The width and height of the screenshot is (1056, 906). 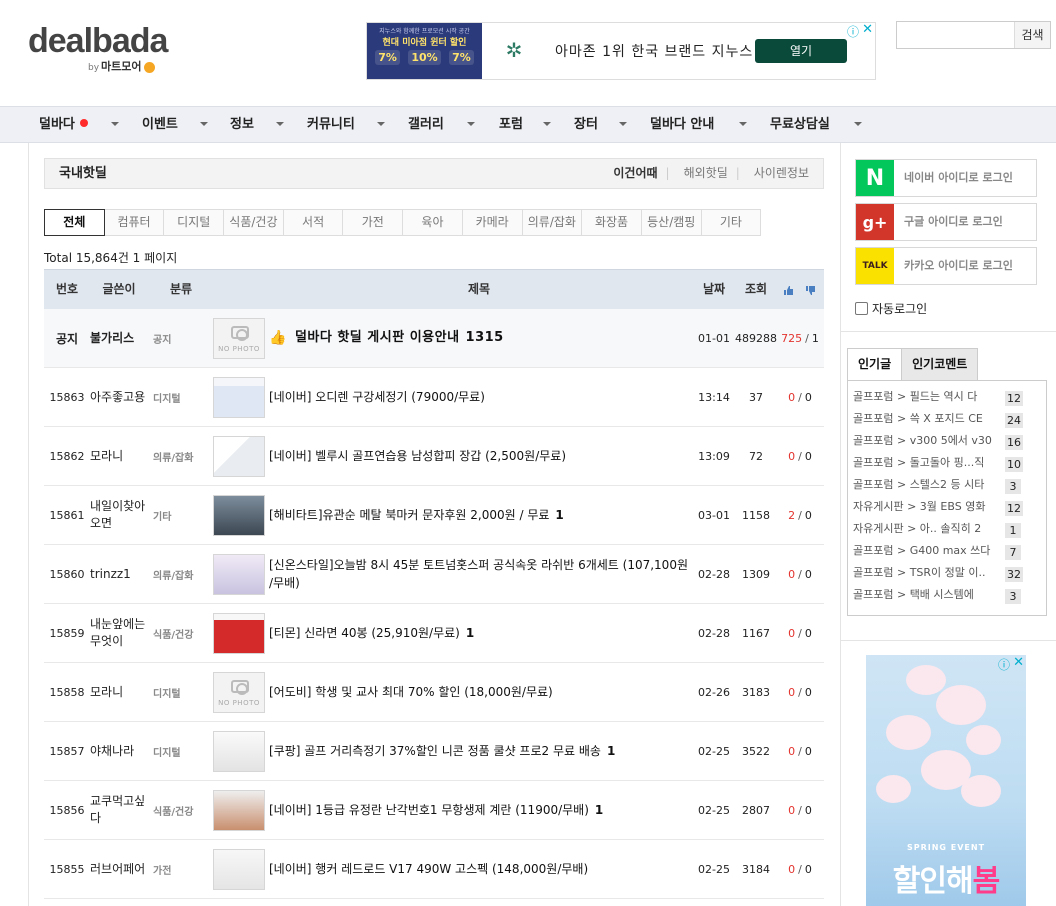 I want to click on search-button: 검색, so click(x=1032, y=35).